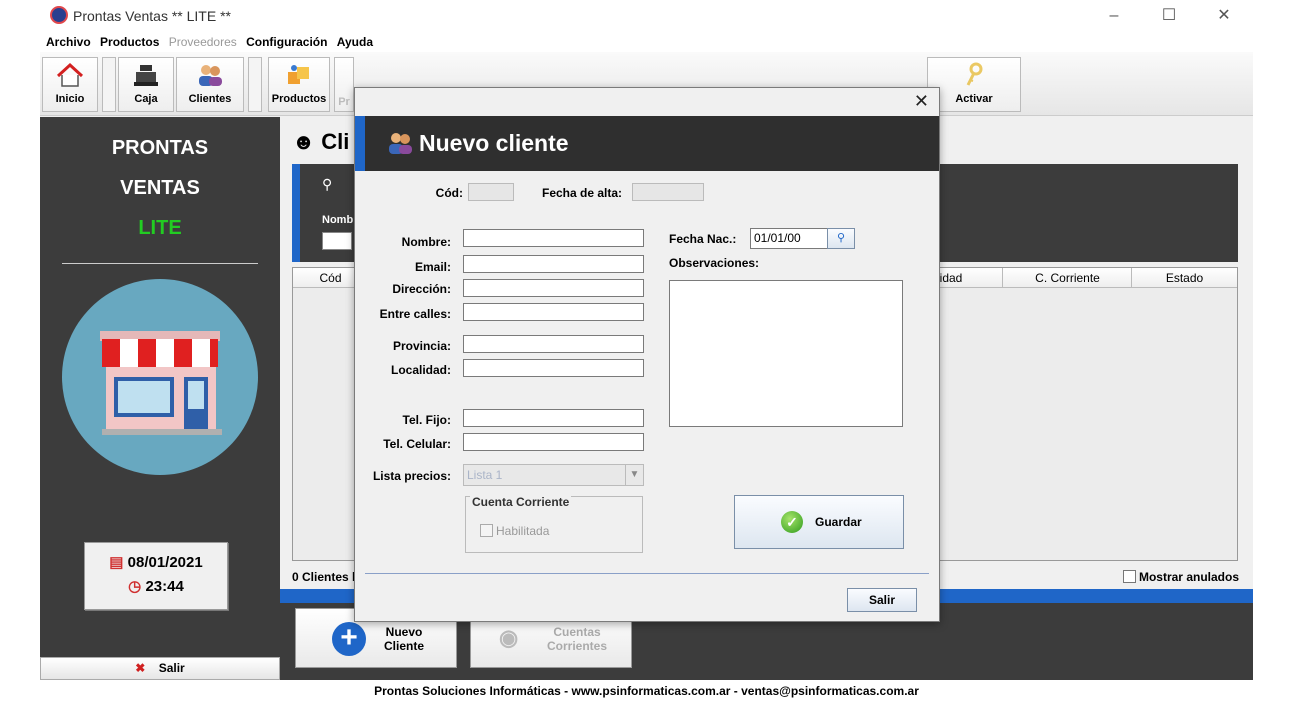  I want to click on time-display: ◷ 23:44, so click(156, 586).